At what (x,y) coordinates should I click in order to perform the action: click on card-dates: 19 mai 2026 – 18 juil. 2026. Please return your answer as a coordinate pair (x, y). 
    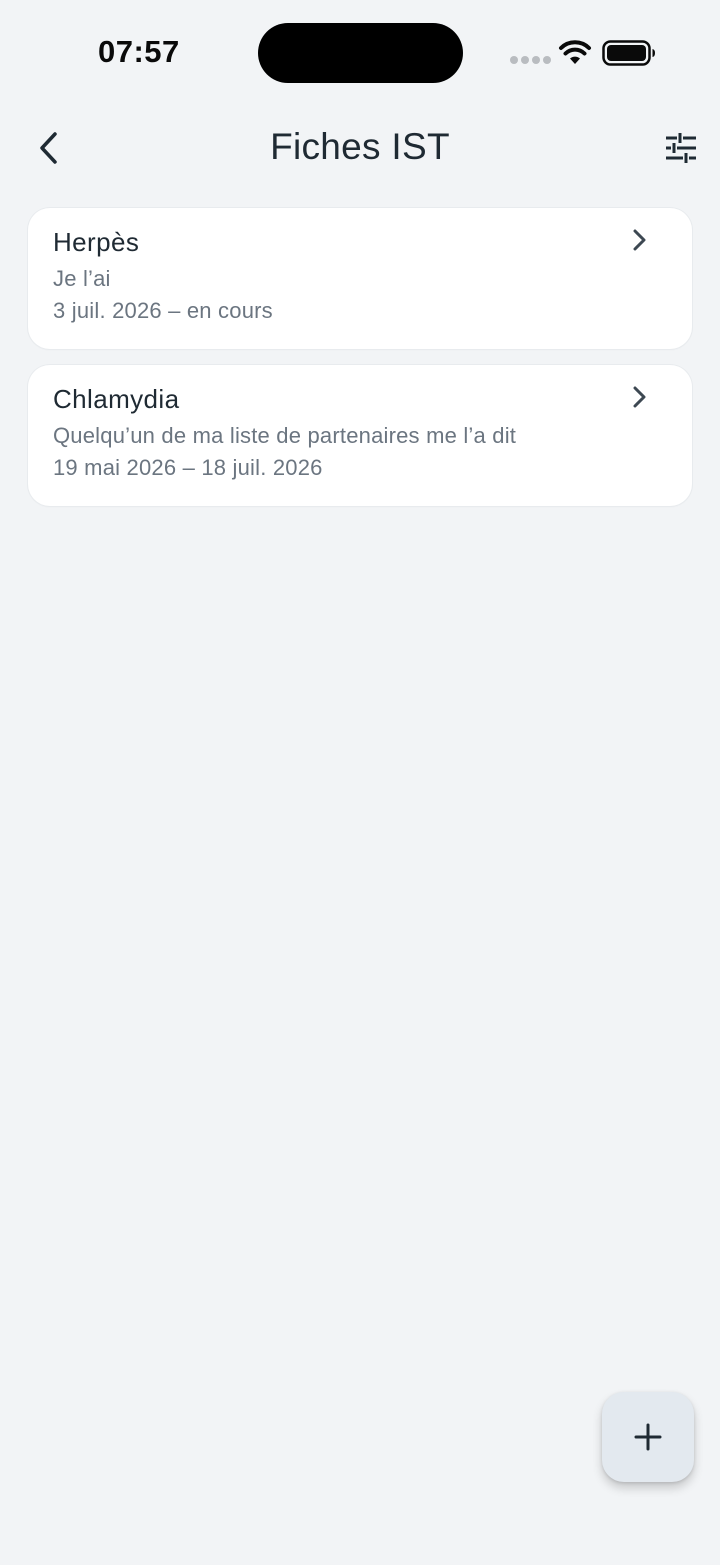
    Looking at the image, I should click on (188, 467).